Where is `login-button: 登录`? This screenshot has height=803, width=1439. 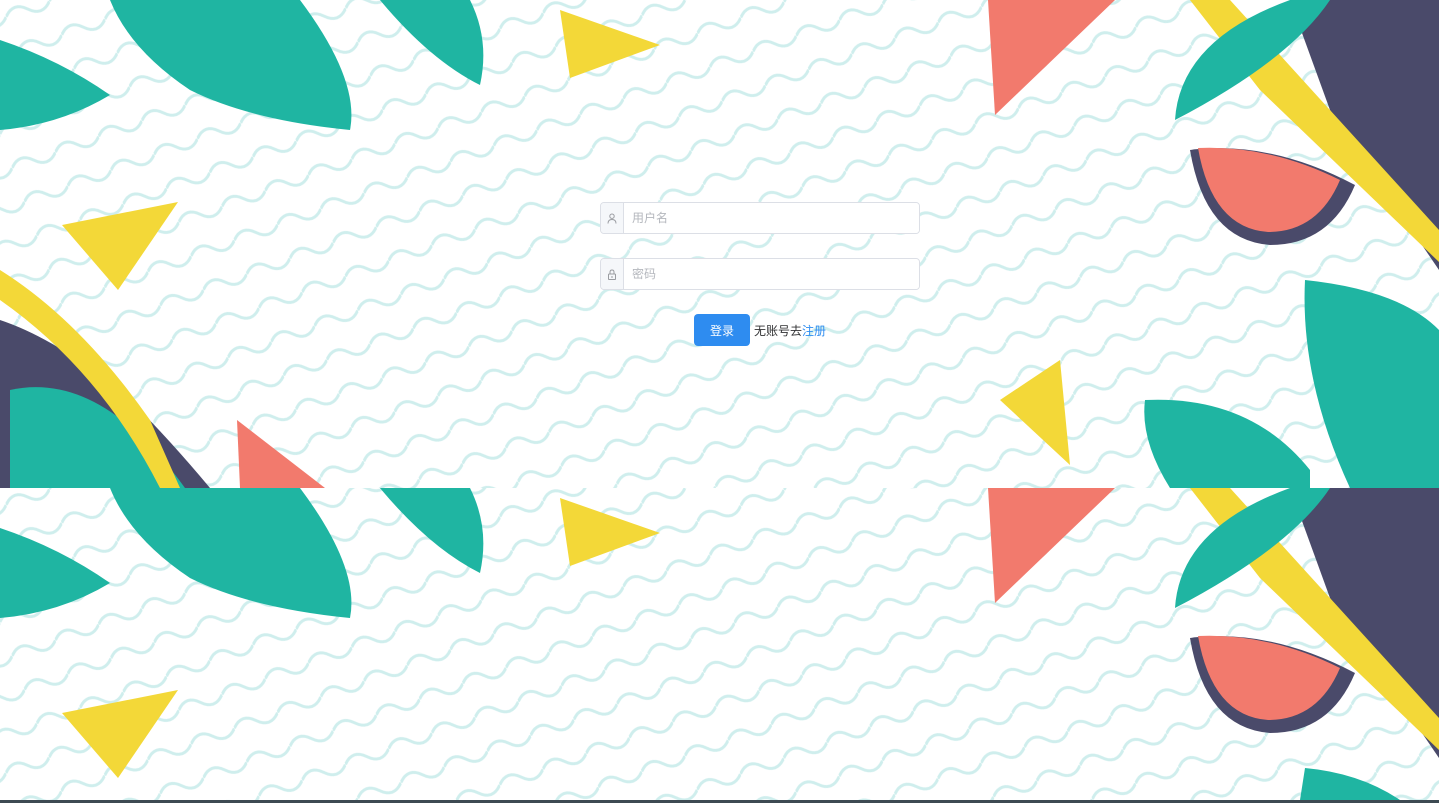 login-button: 登录 is located at coordinates (721, 330).